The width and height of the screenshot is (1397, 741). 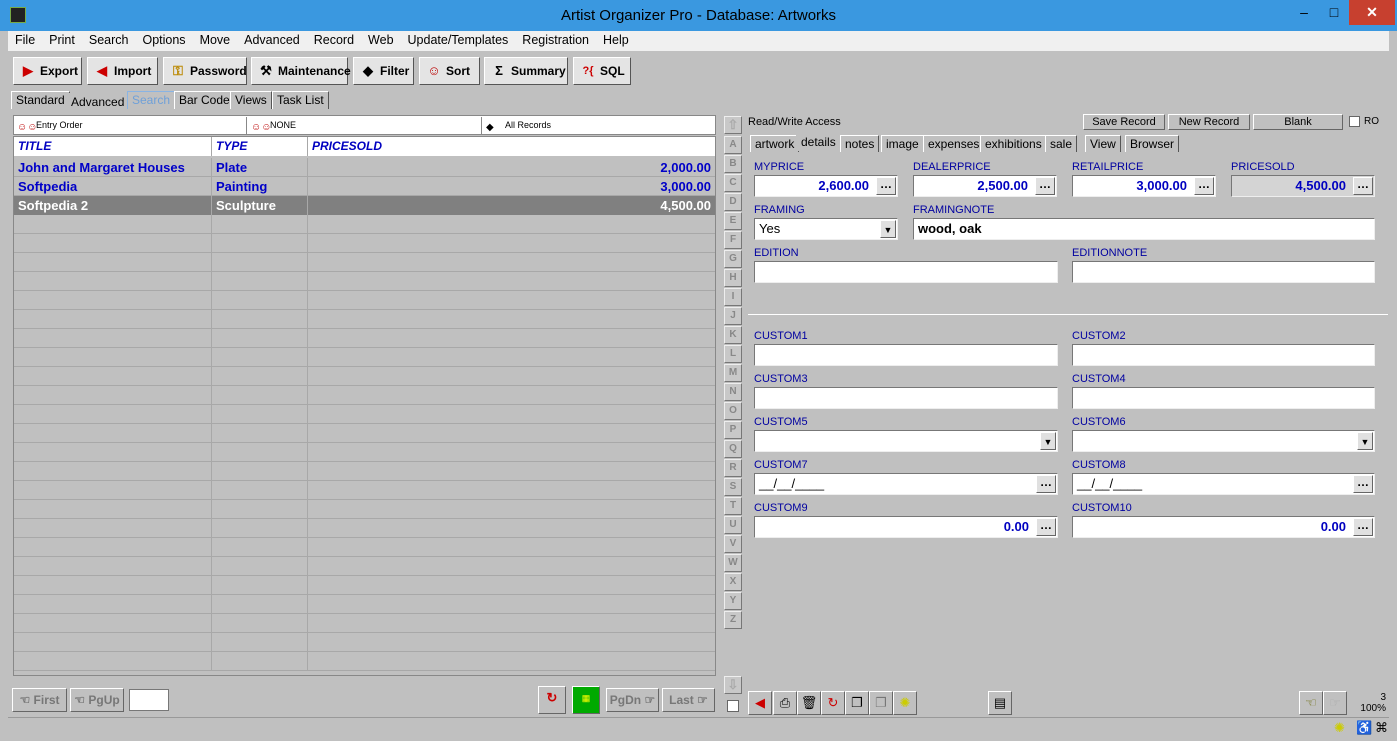 I want to click on alphabet-letter-button: S, so click(x=733, y=487).